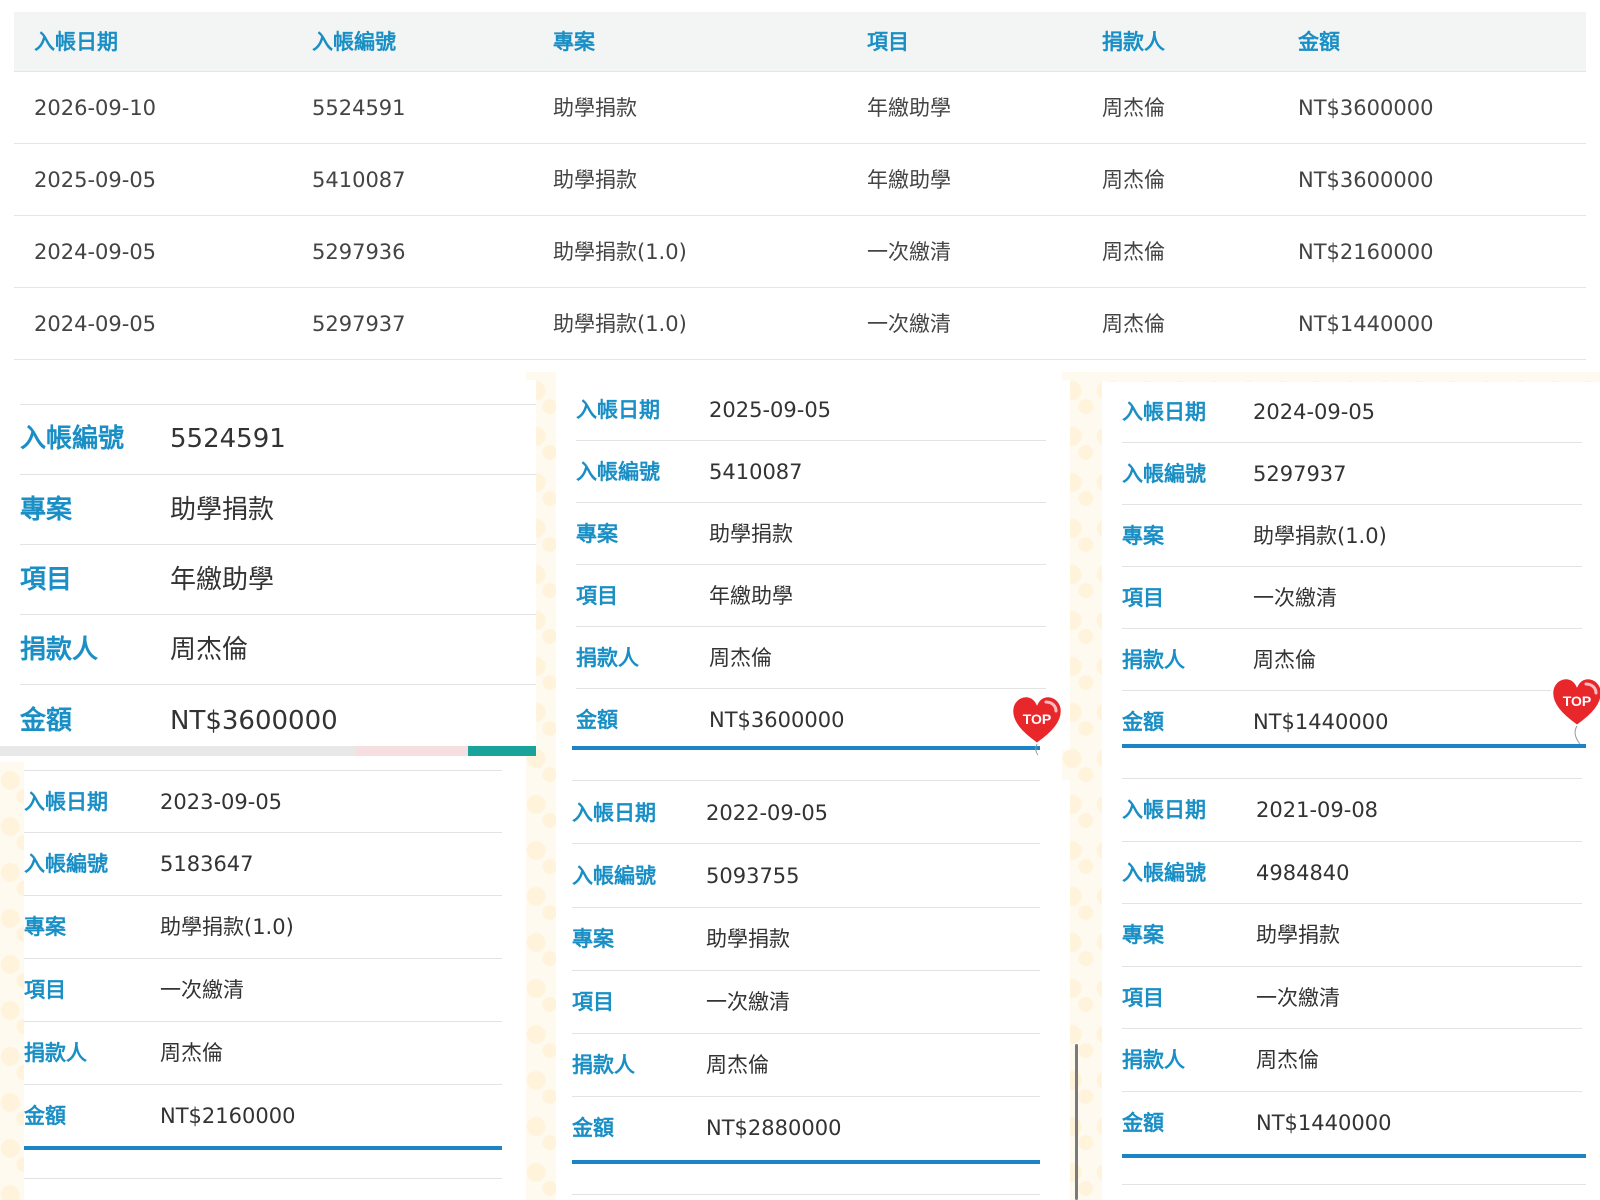 The height and width of the screenshot is (1200, 1600). Describe the element at coordinates (227, 927) in the screenshot. I see `card-value-project: 助學捐款(1.0)` at that location.